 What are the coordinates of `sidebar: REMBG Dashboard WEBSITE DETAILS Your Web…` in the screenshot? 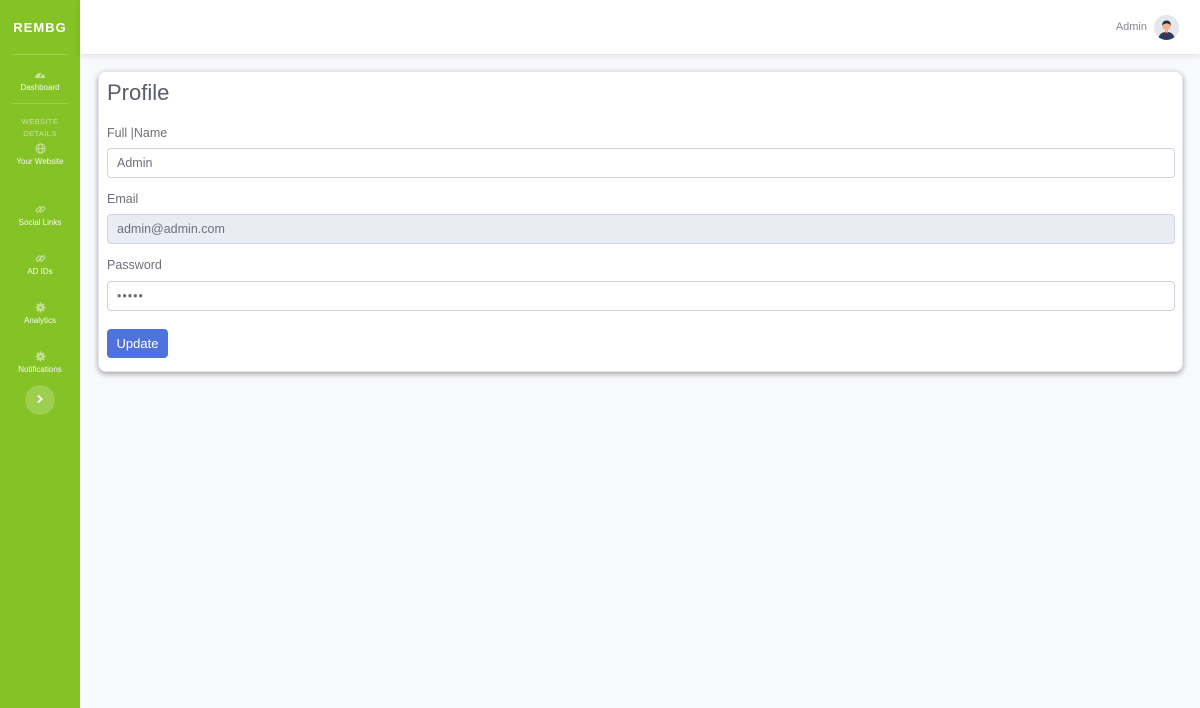 It's located at (40, 354).